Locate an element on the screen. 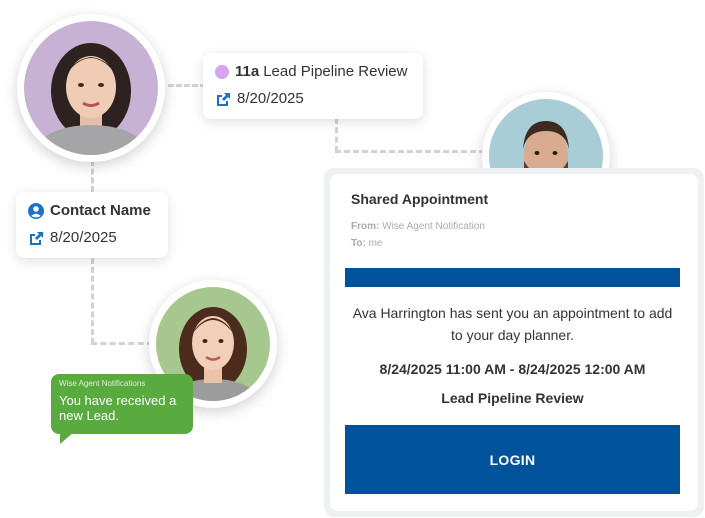 The image size is (705, 518). email-from-value: Wise Agent Notification is located at coordinates (433, 226).